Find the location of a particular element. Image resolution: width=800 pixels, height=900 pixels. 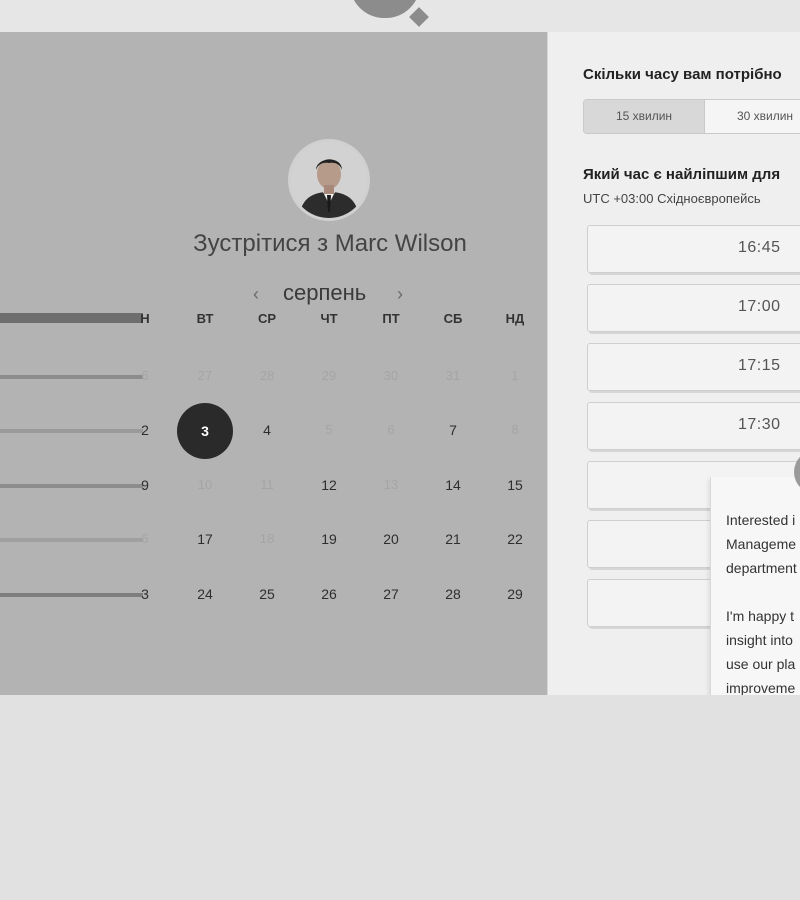

month-navigation: ‹ серпень › is located at coordinates (330, 296).